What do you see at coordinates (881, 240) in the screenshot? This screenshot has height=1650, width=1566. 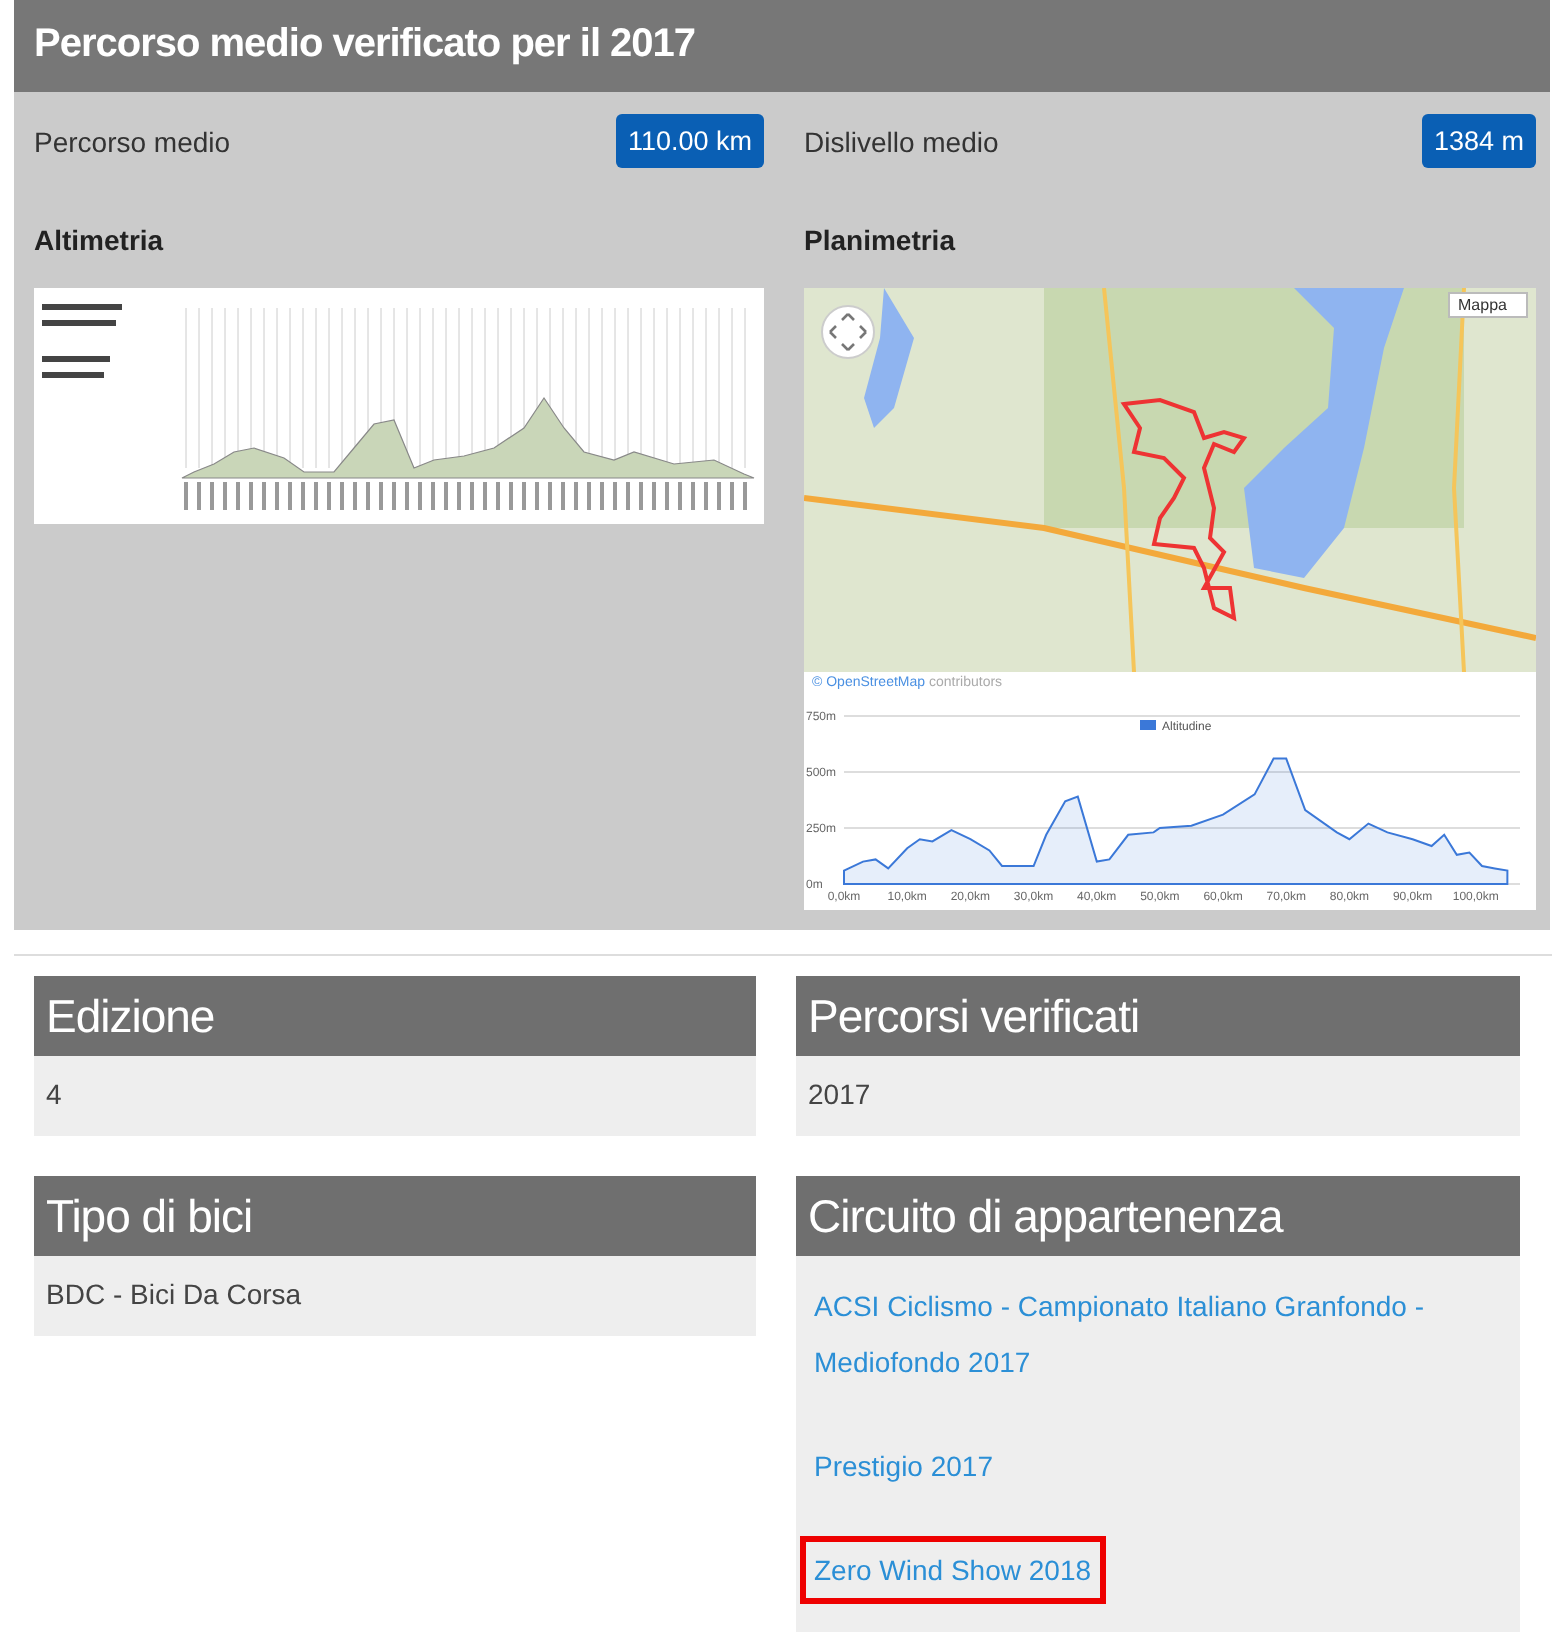 I see `section-heading: Planimetria` at bounding box center [881, 240].